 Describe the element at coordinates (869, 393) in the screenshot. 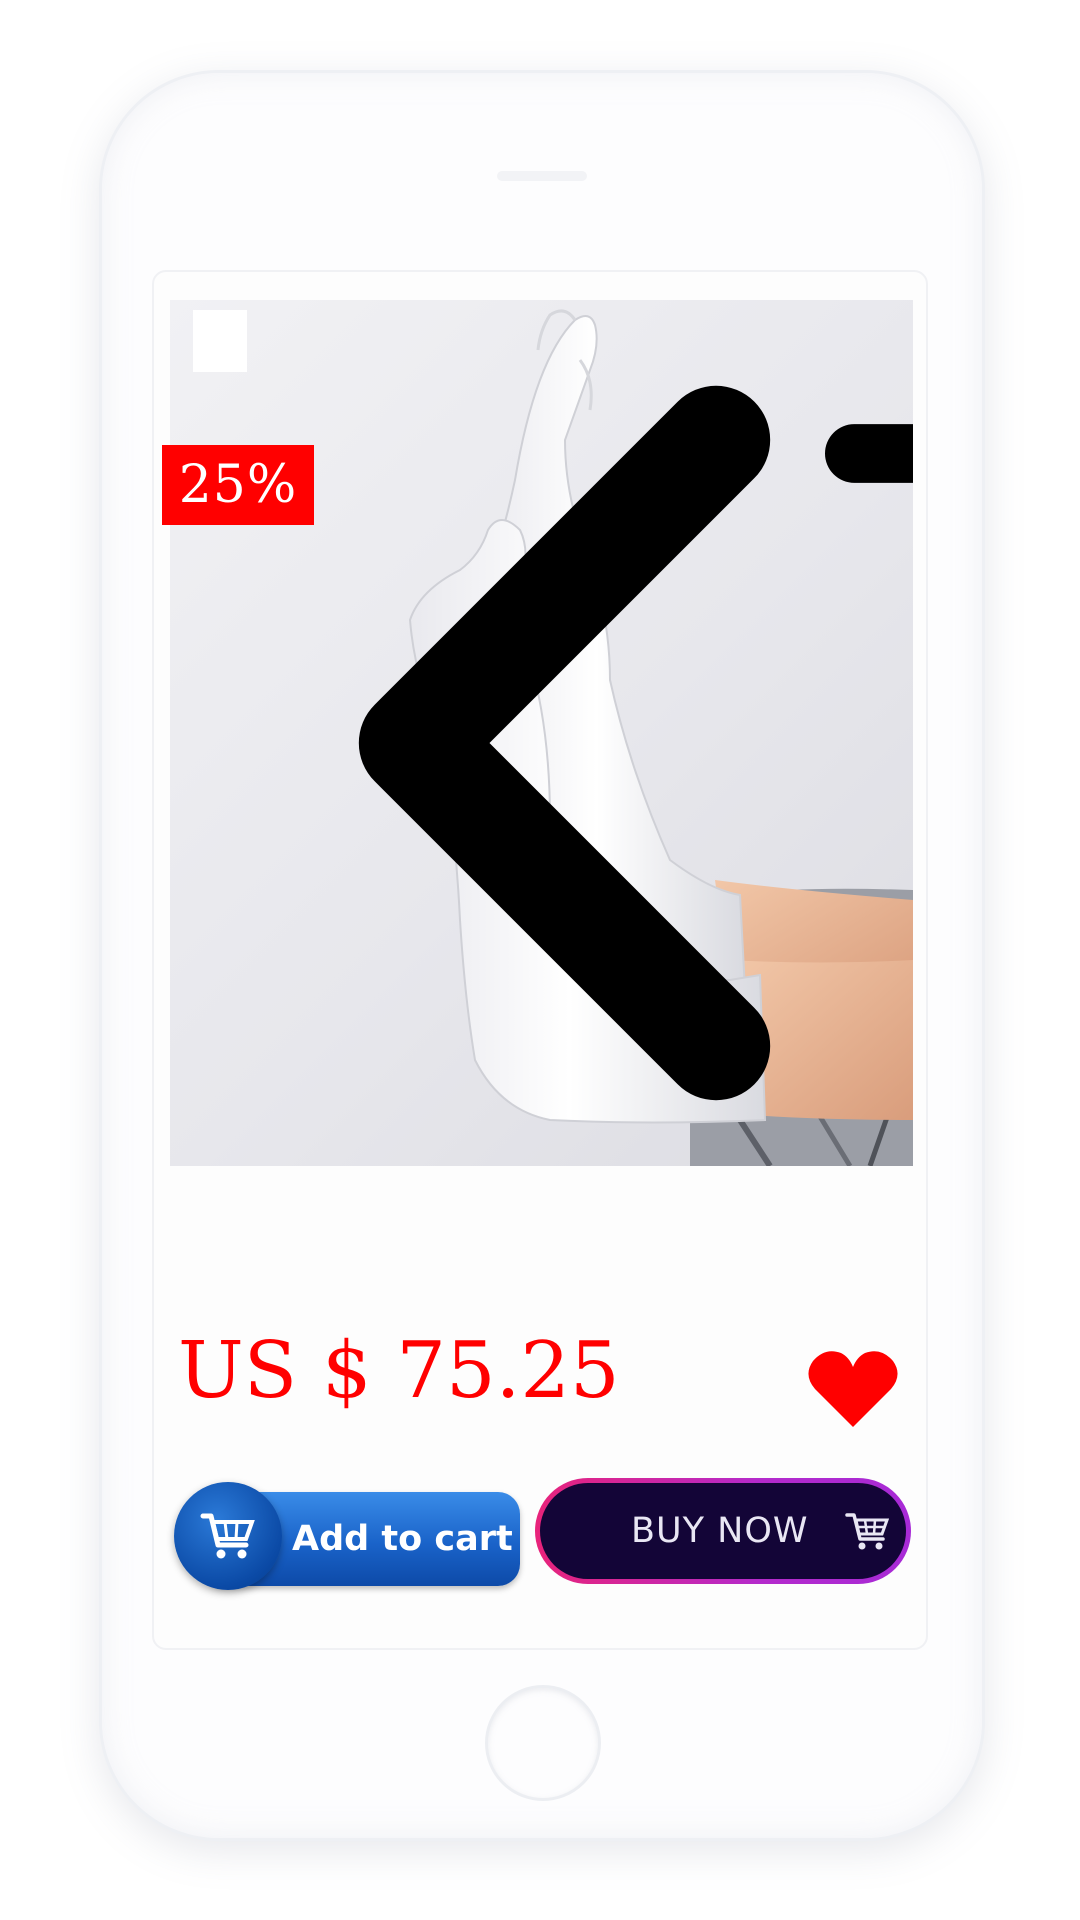

I see `cart-button` at that location.